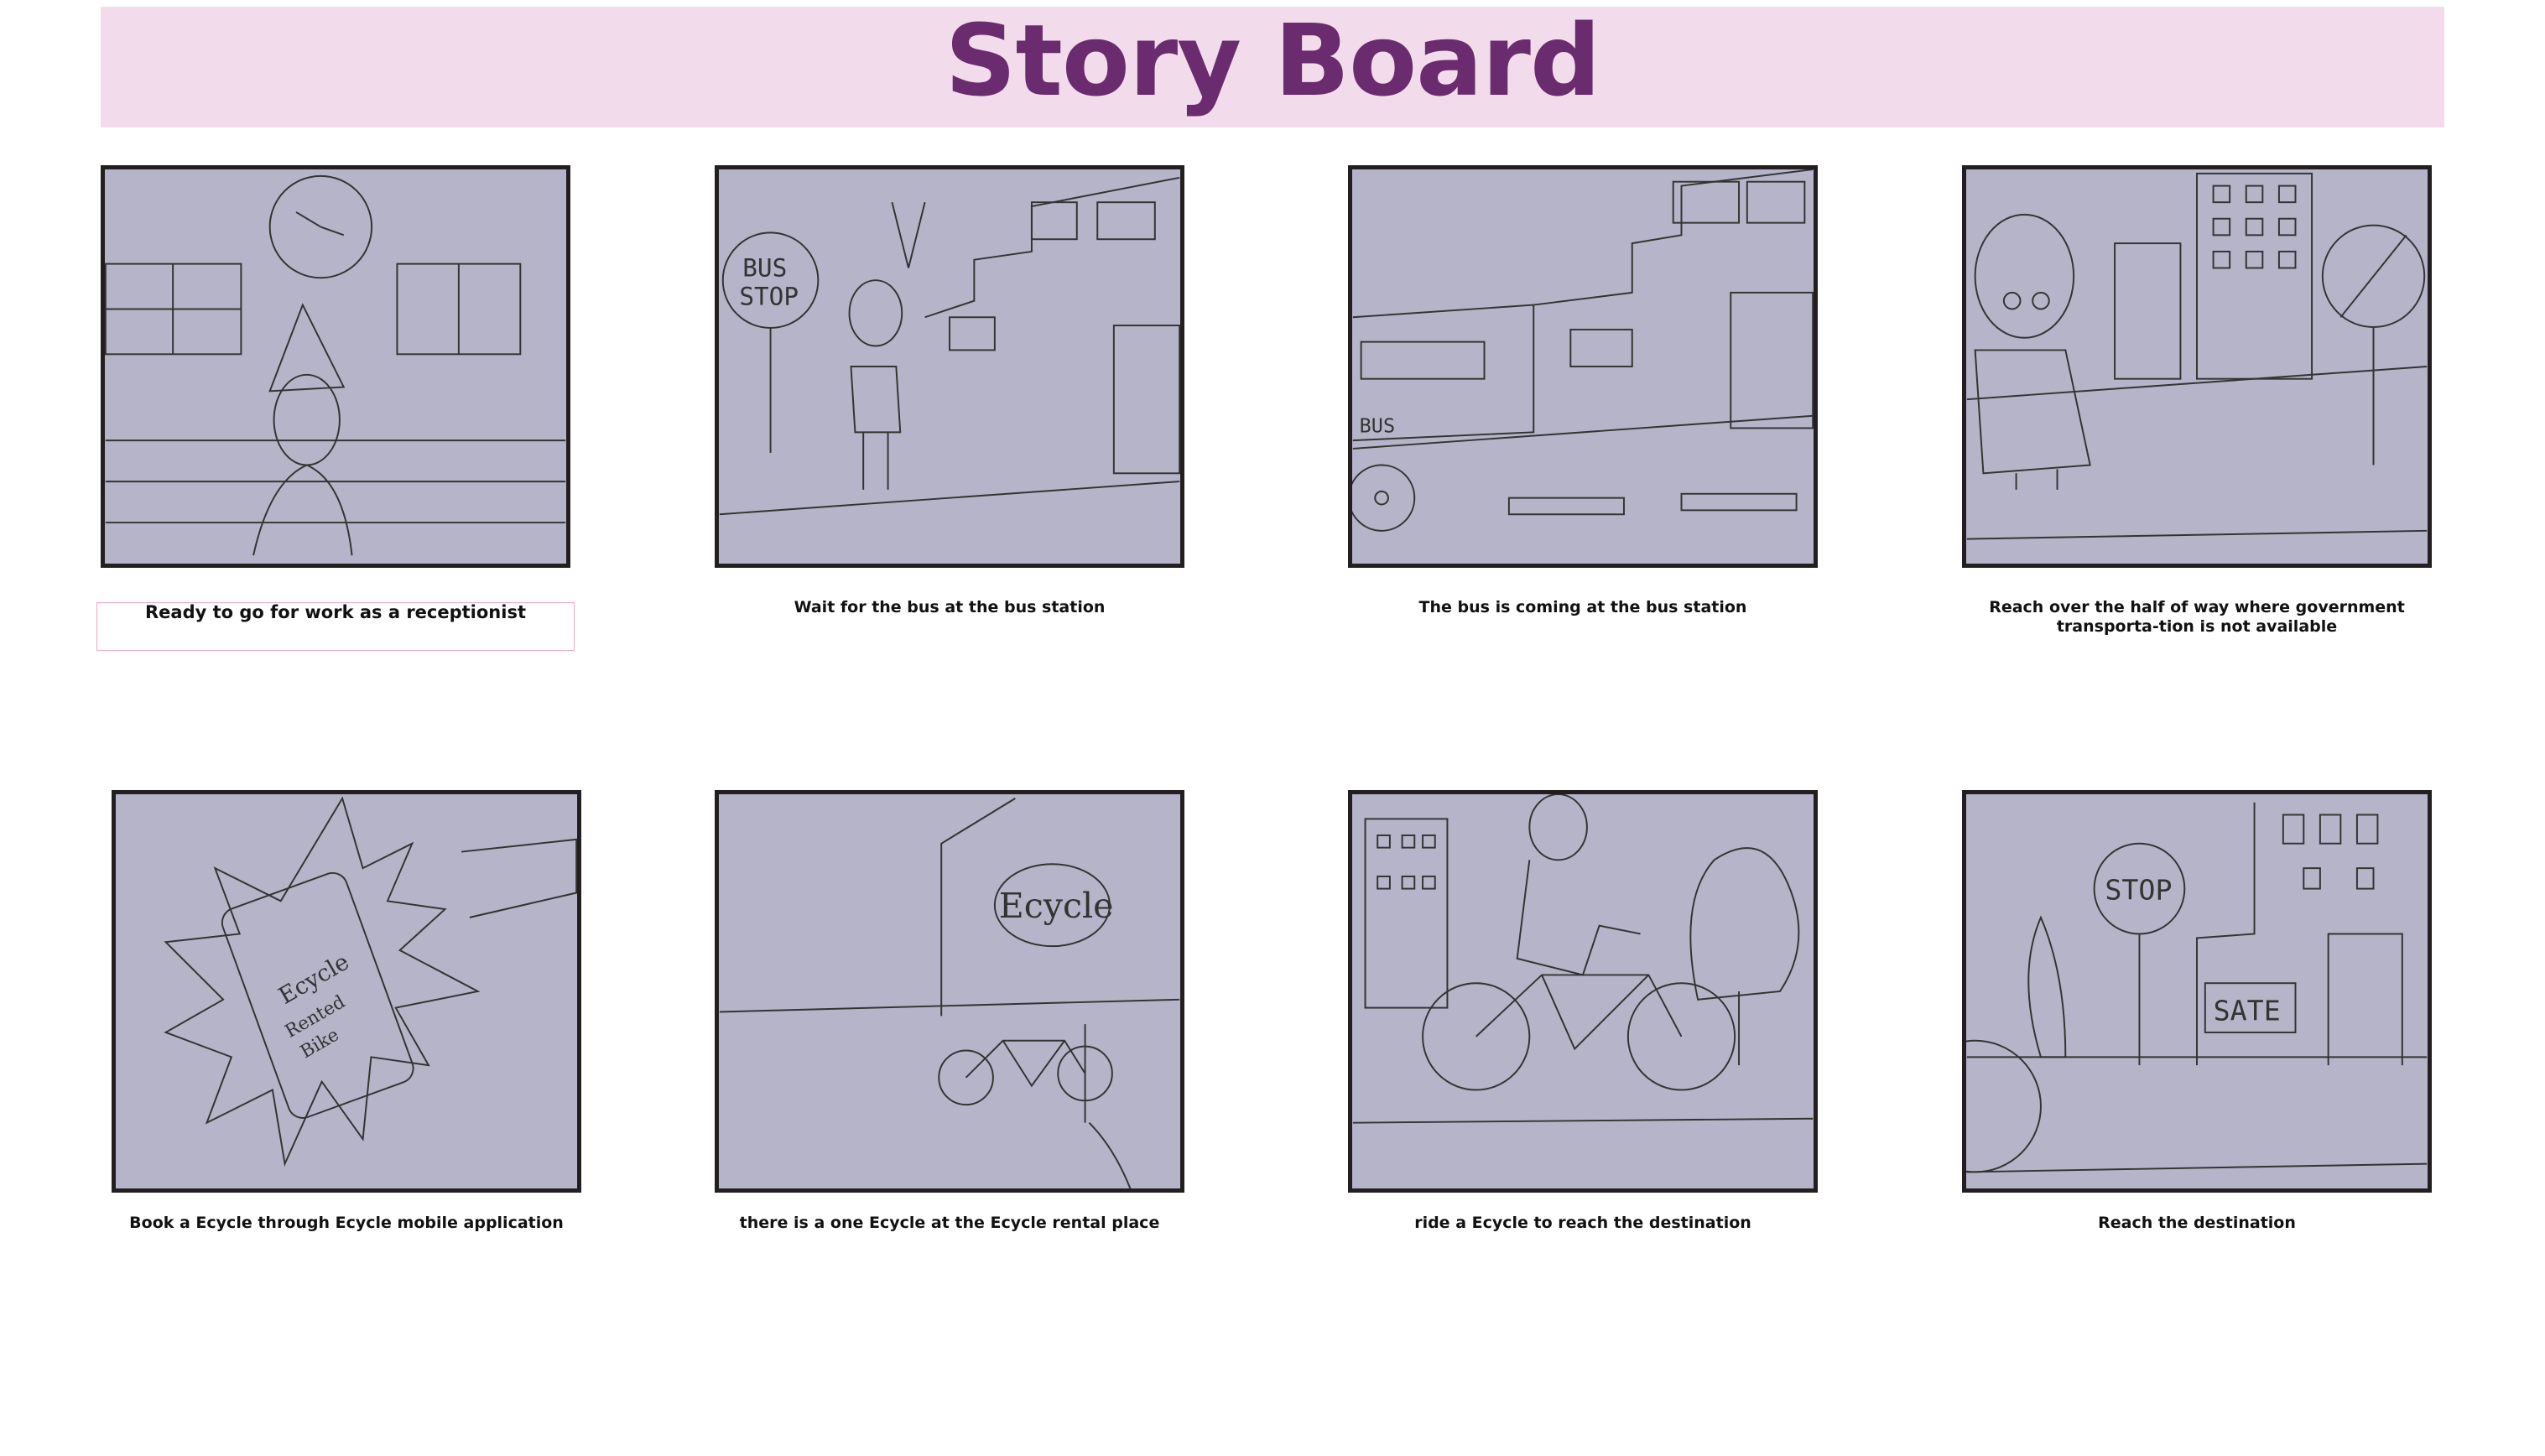 The height and width of the screenshot is (1456, 2545). I want to click on panel-2-sketch: BUS STOP, so click(949, 366).